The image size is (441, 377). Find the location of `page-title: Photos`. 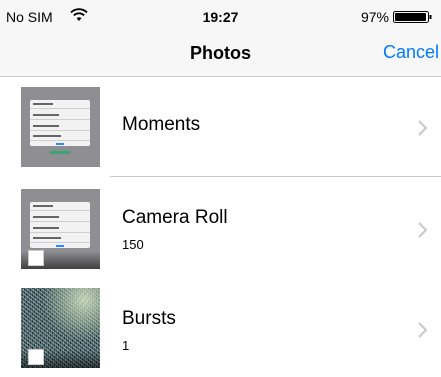

page-title: Photos is located at coordinates (220, 53).